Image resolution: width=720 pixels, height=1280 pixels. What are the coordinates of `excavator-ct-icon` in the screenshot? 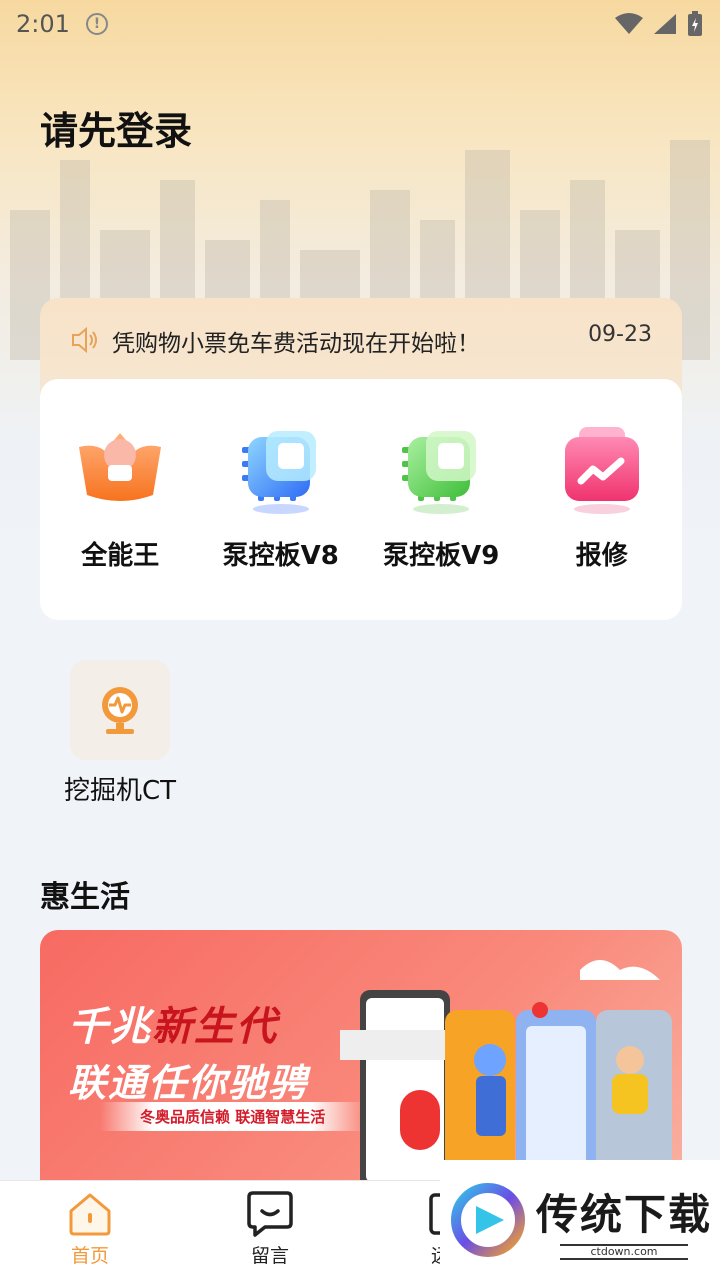 It's located at (120, 710).